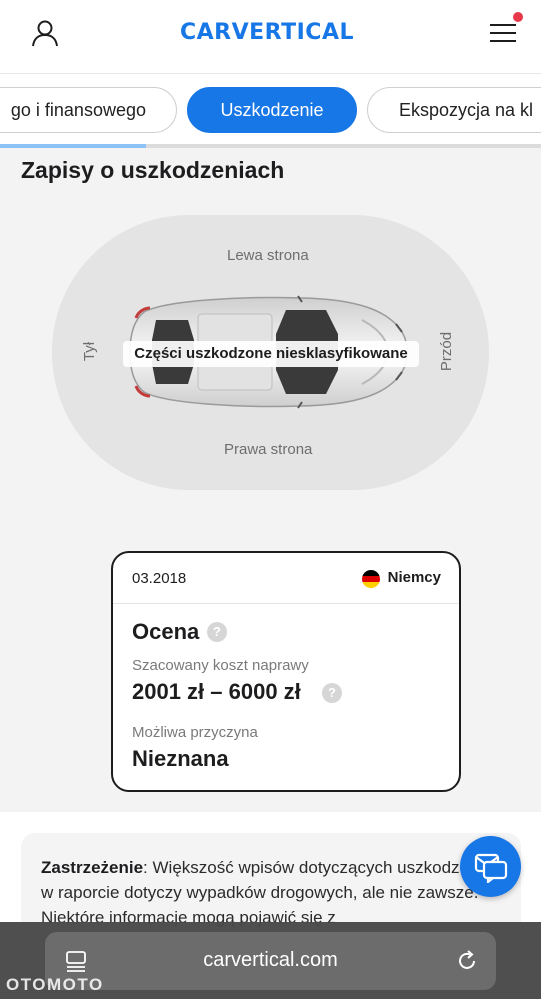 The image size is (541, 999). I want to click on record-heading: Ocena, so click(166, 631).